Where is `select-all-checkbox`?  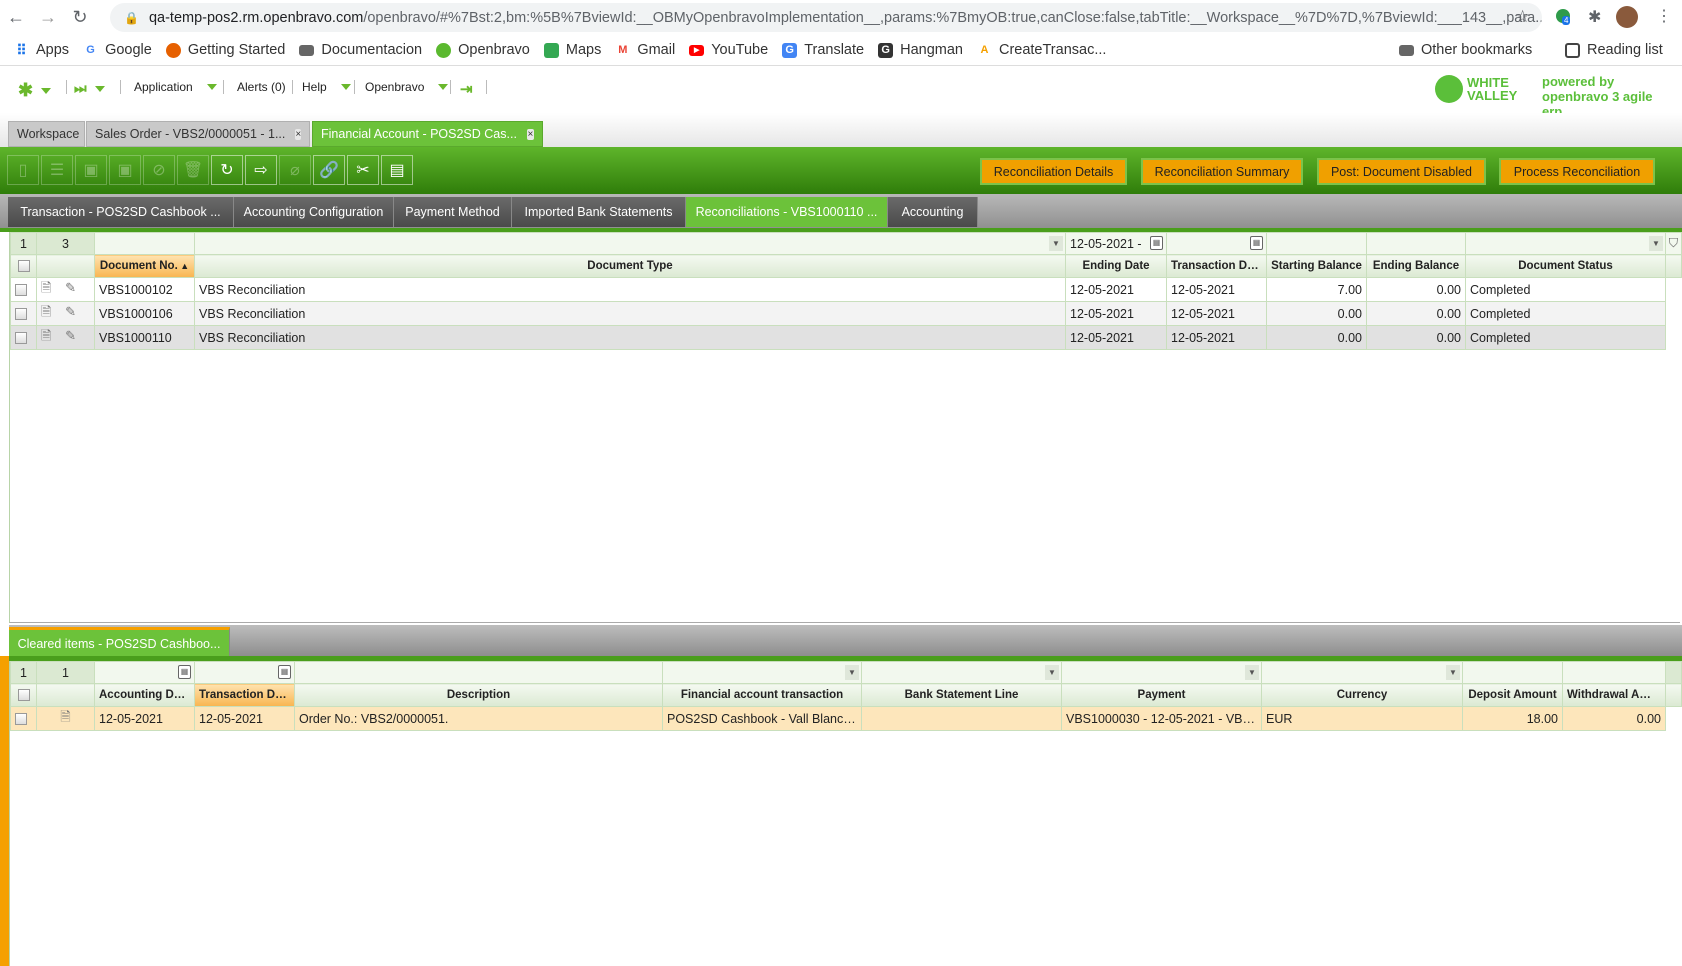 select-all-checkbox is located at coordinates (23, 266).